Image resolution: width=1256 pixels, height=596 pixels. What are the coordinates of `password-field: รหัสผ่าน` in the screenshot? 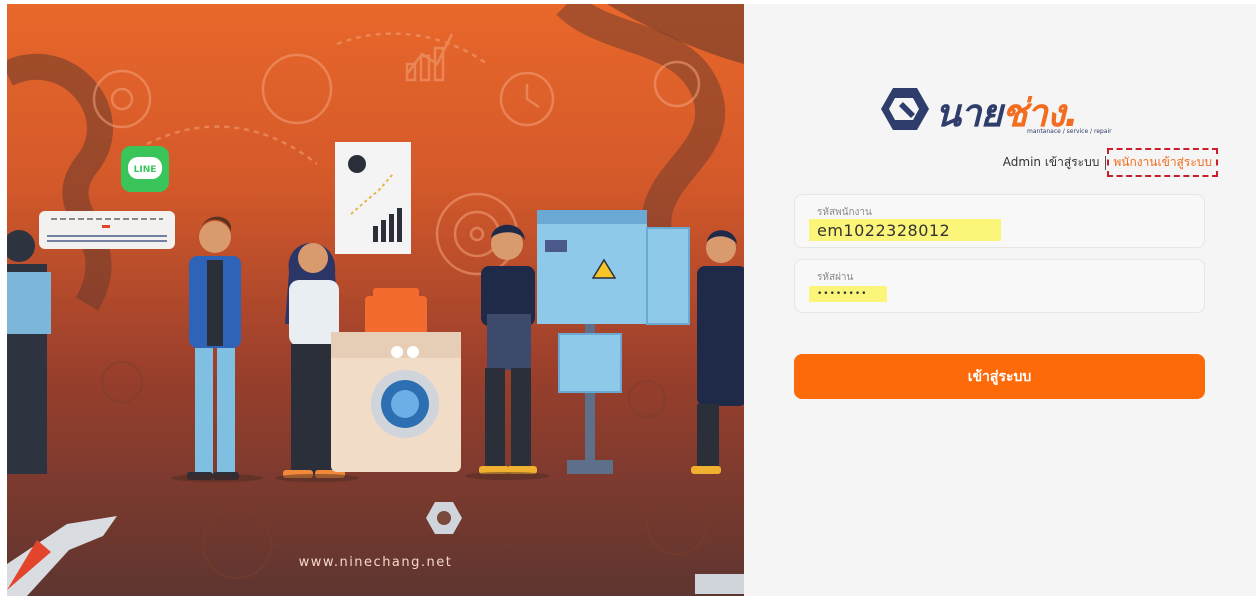 It's located at (999, 286).